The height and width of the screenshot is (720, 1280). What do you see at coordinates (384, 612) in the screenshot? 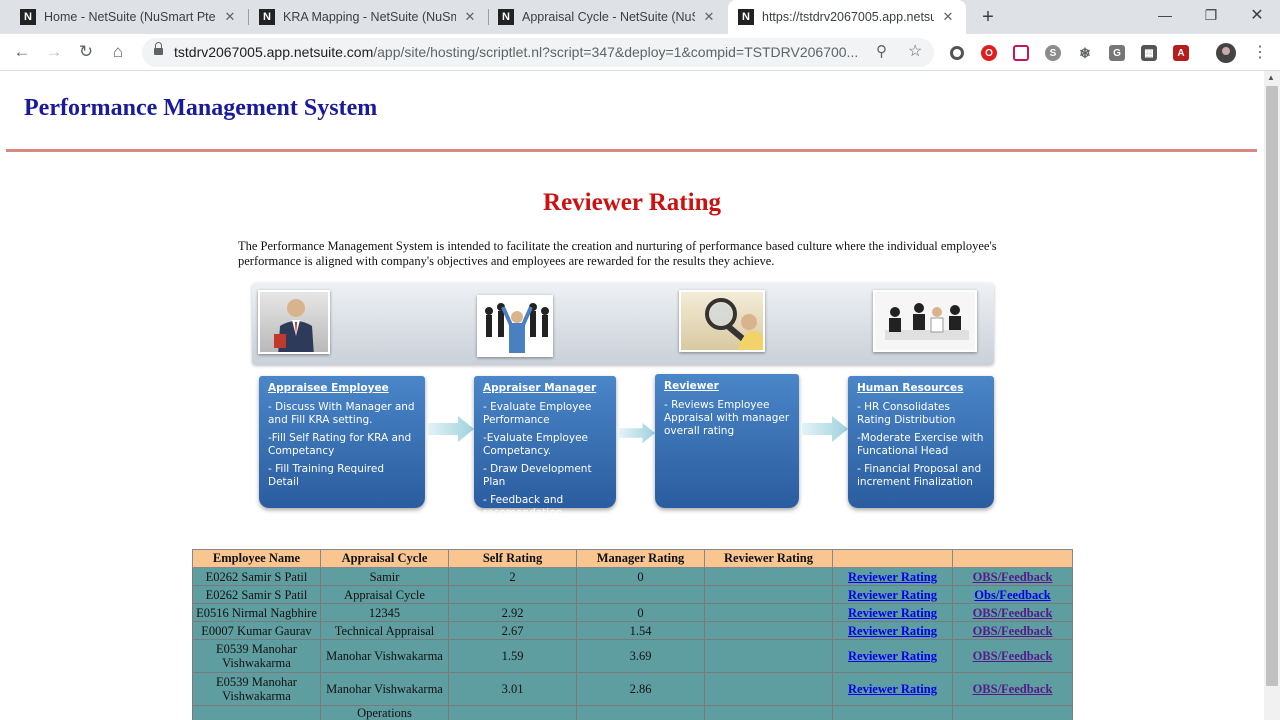
I see `cell-cycle: 12345` at bounding box center [384, 612].